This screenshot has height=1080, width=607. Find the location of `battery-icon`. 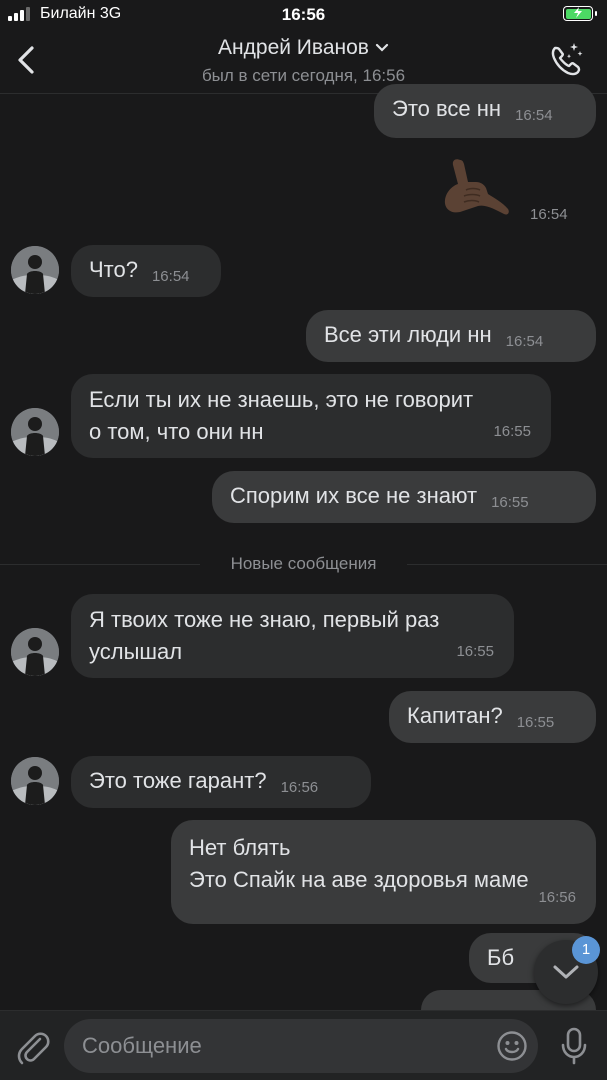

battery-icon is located at coordinates (580, 13).